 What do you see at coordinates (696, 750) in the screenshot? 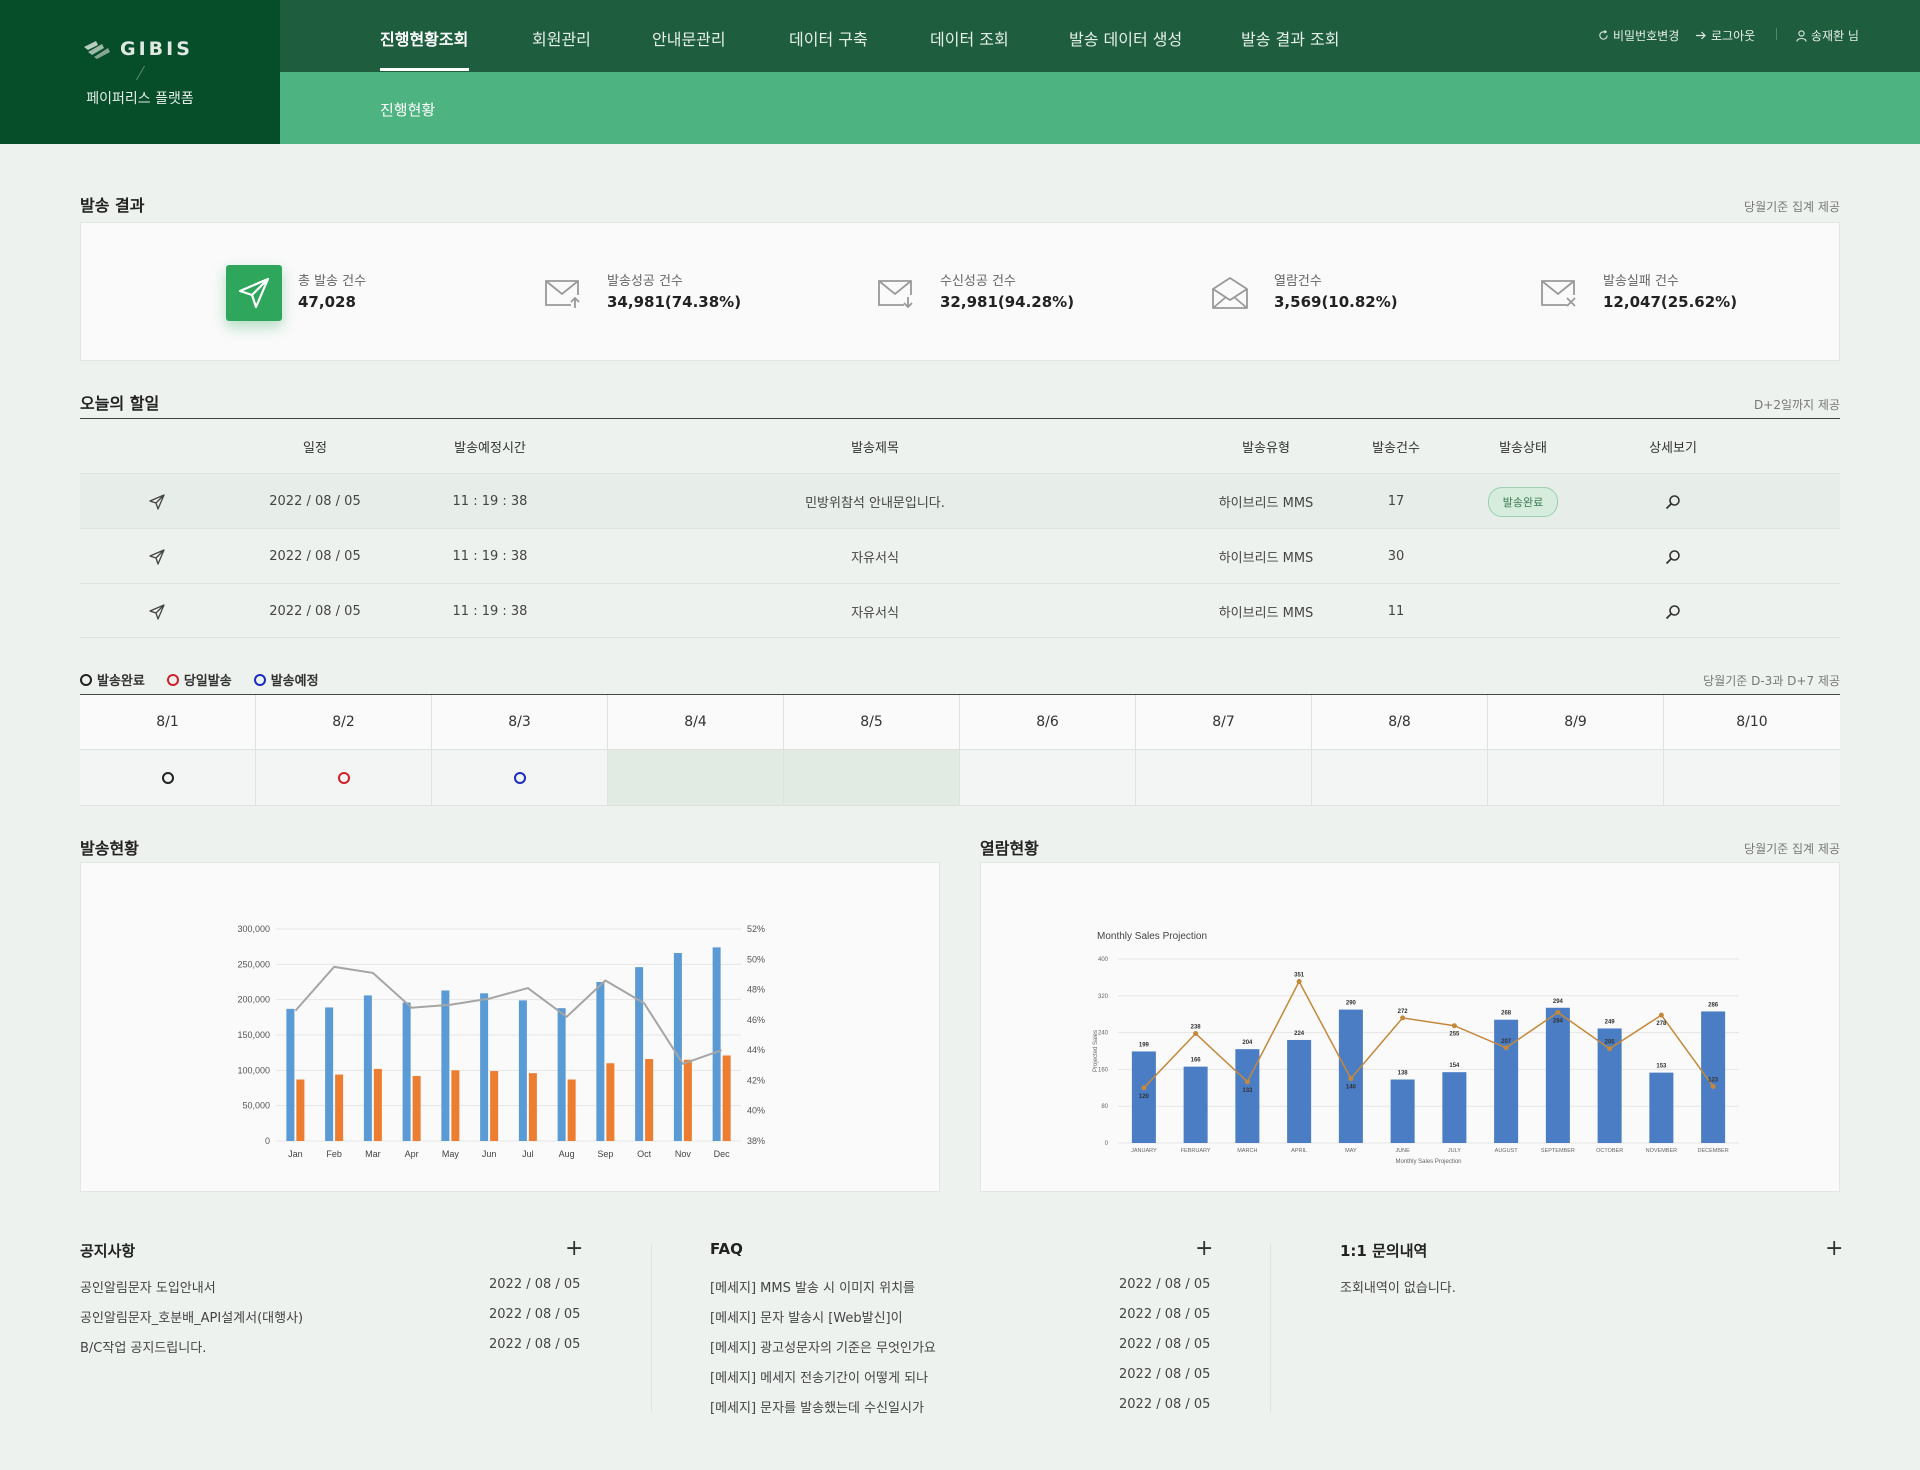
I see `calendar-day: 8/4` at bounding box center [696, 750].